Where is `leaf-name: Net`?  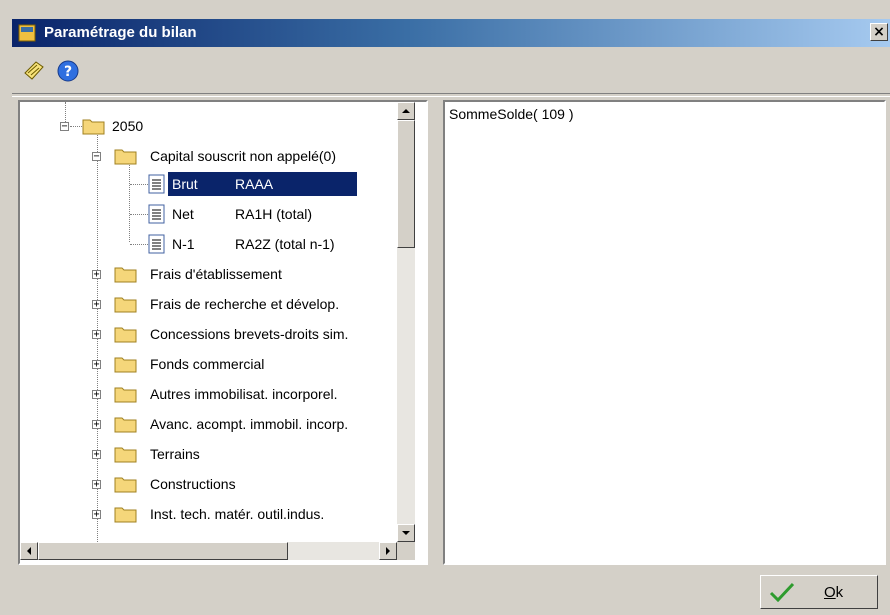 leaf-name: Net is located at coordinates (183, 214).